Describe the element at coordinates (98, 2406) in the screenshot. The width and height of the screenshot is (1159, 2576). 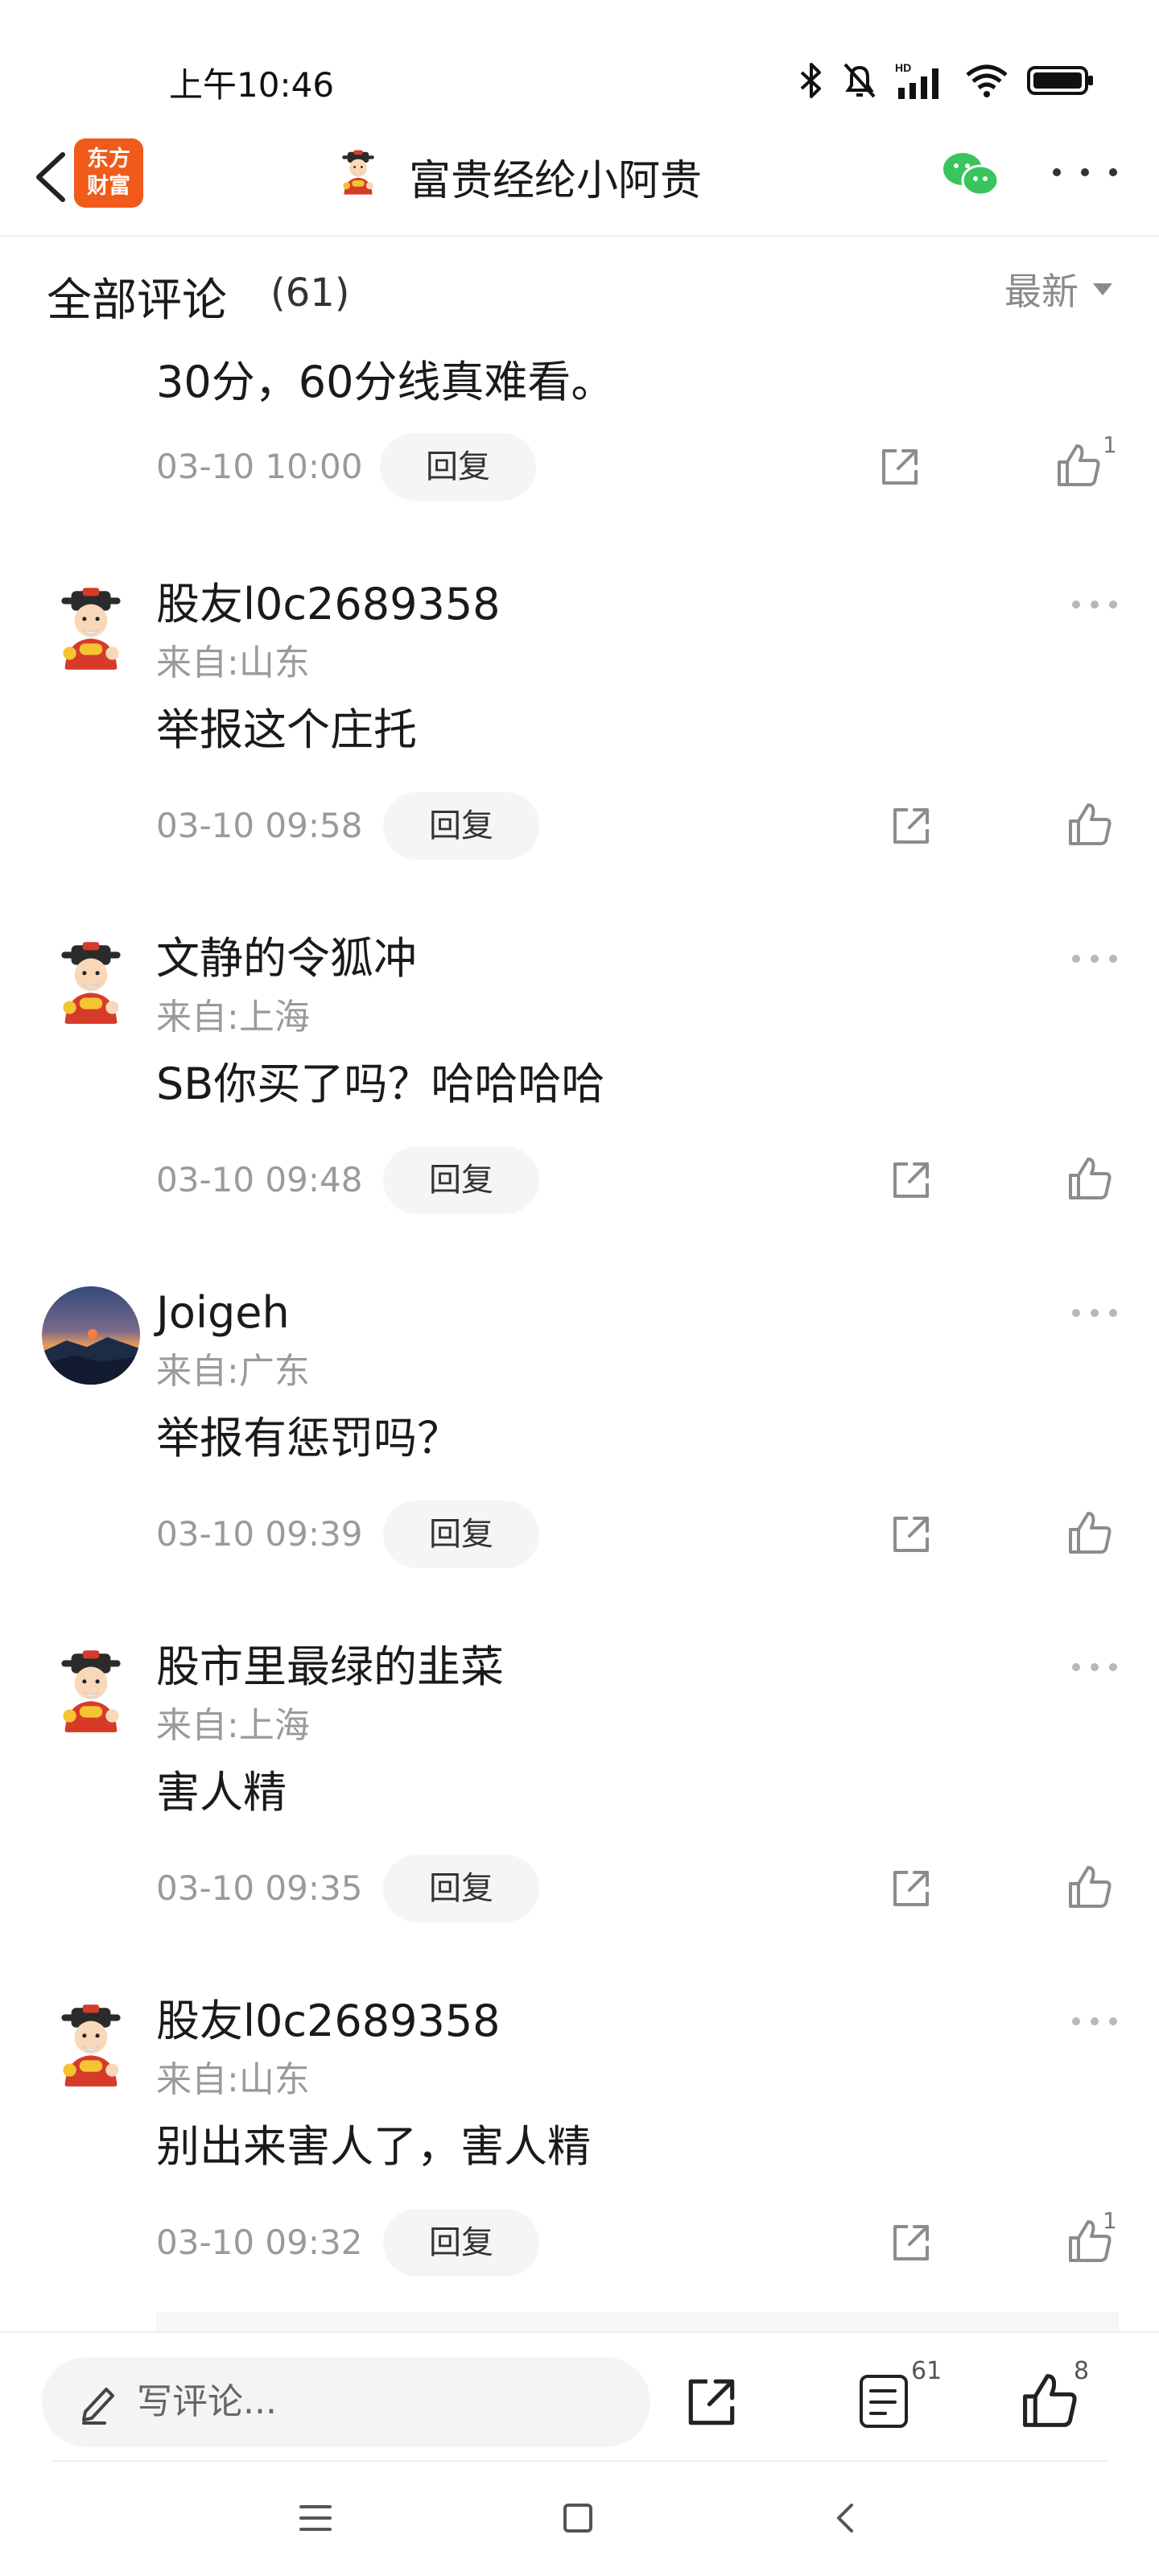
I see `pencil-icon` at that location.